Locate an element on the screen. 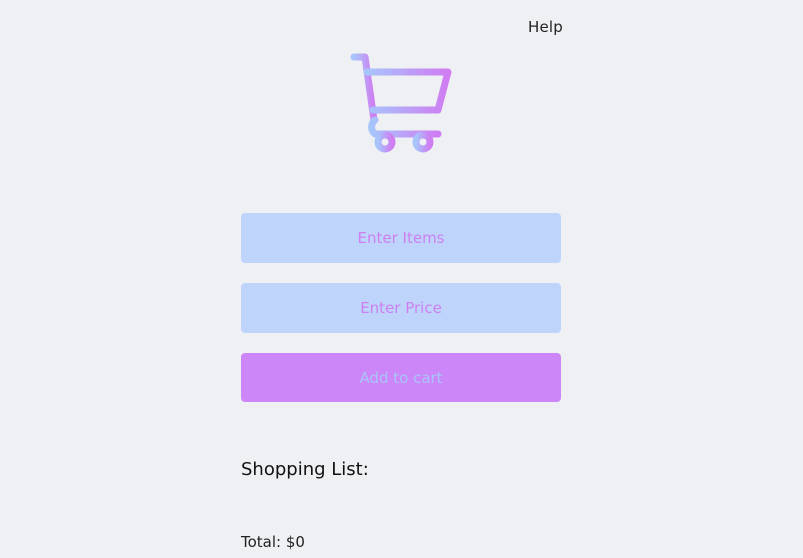 Image resolution: width=803 pixels, height=558 pixels. add-to-cart-button: Add to cart is located at coordinates (401, 377).